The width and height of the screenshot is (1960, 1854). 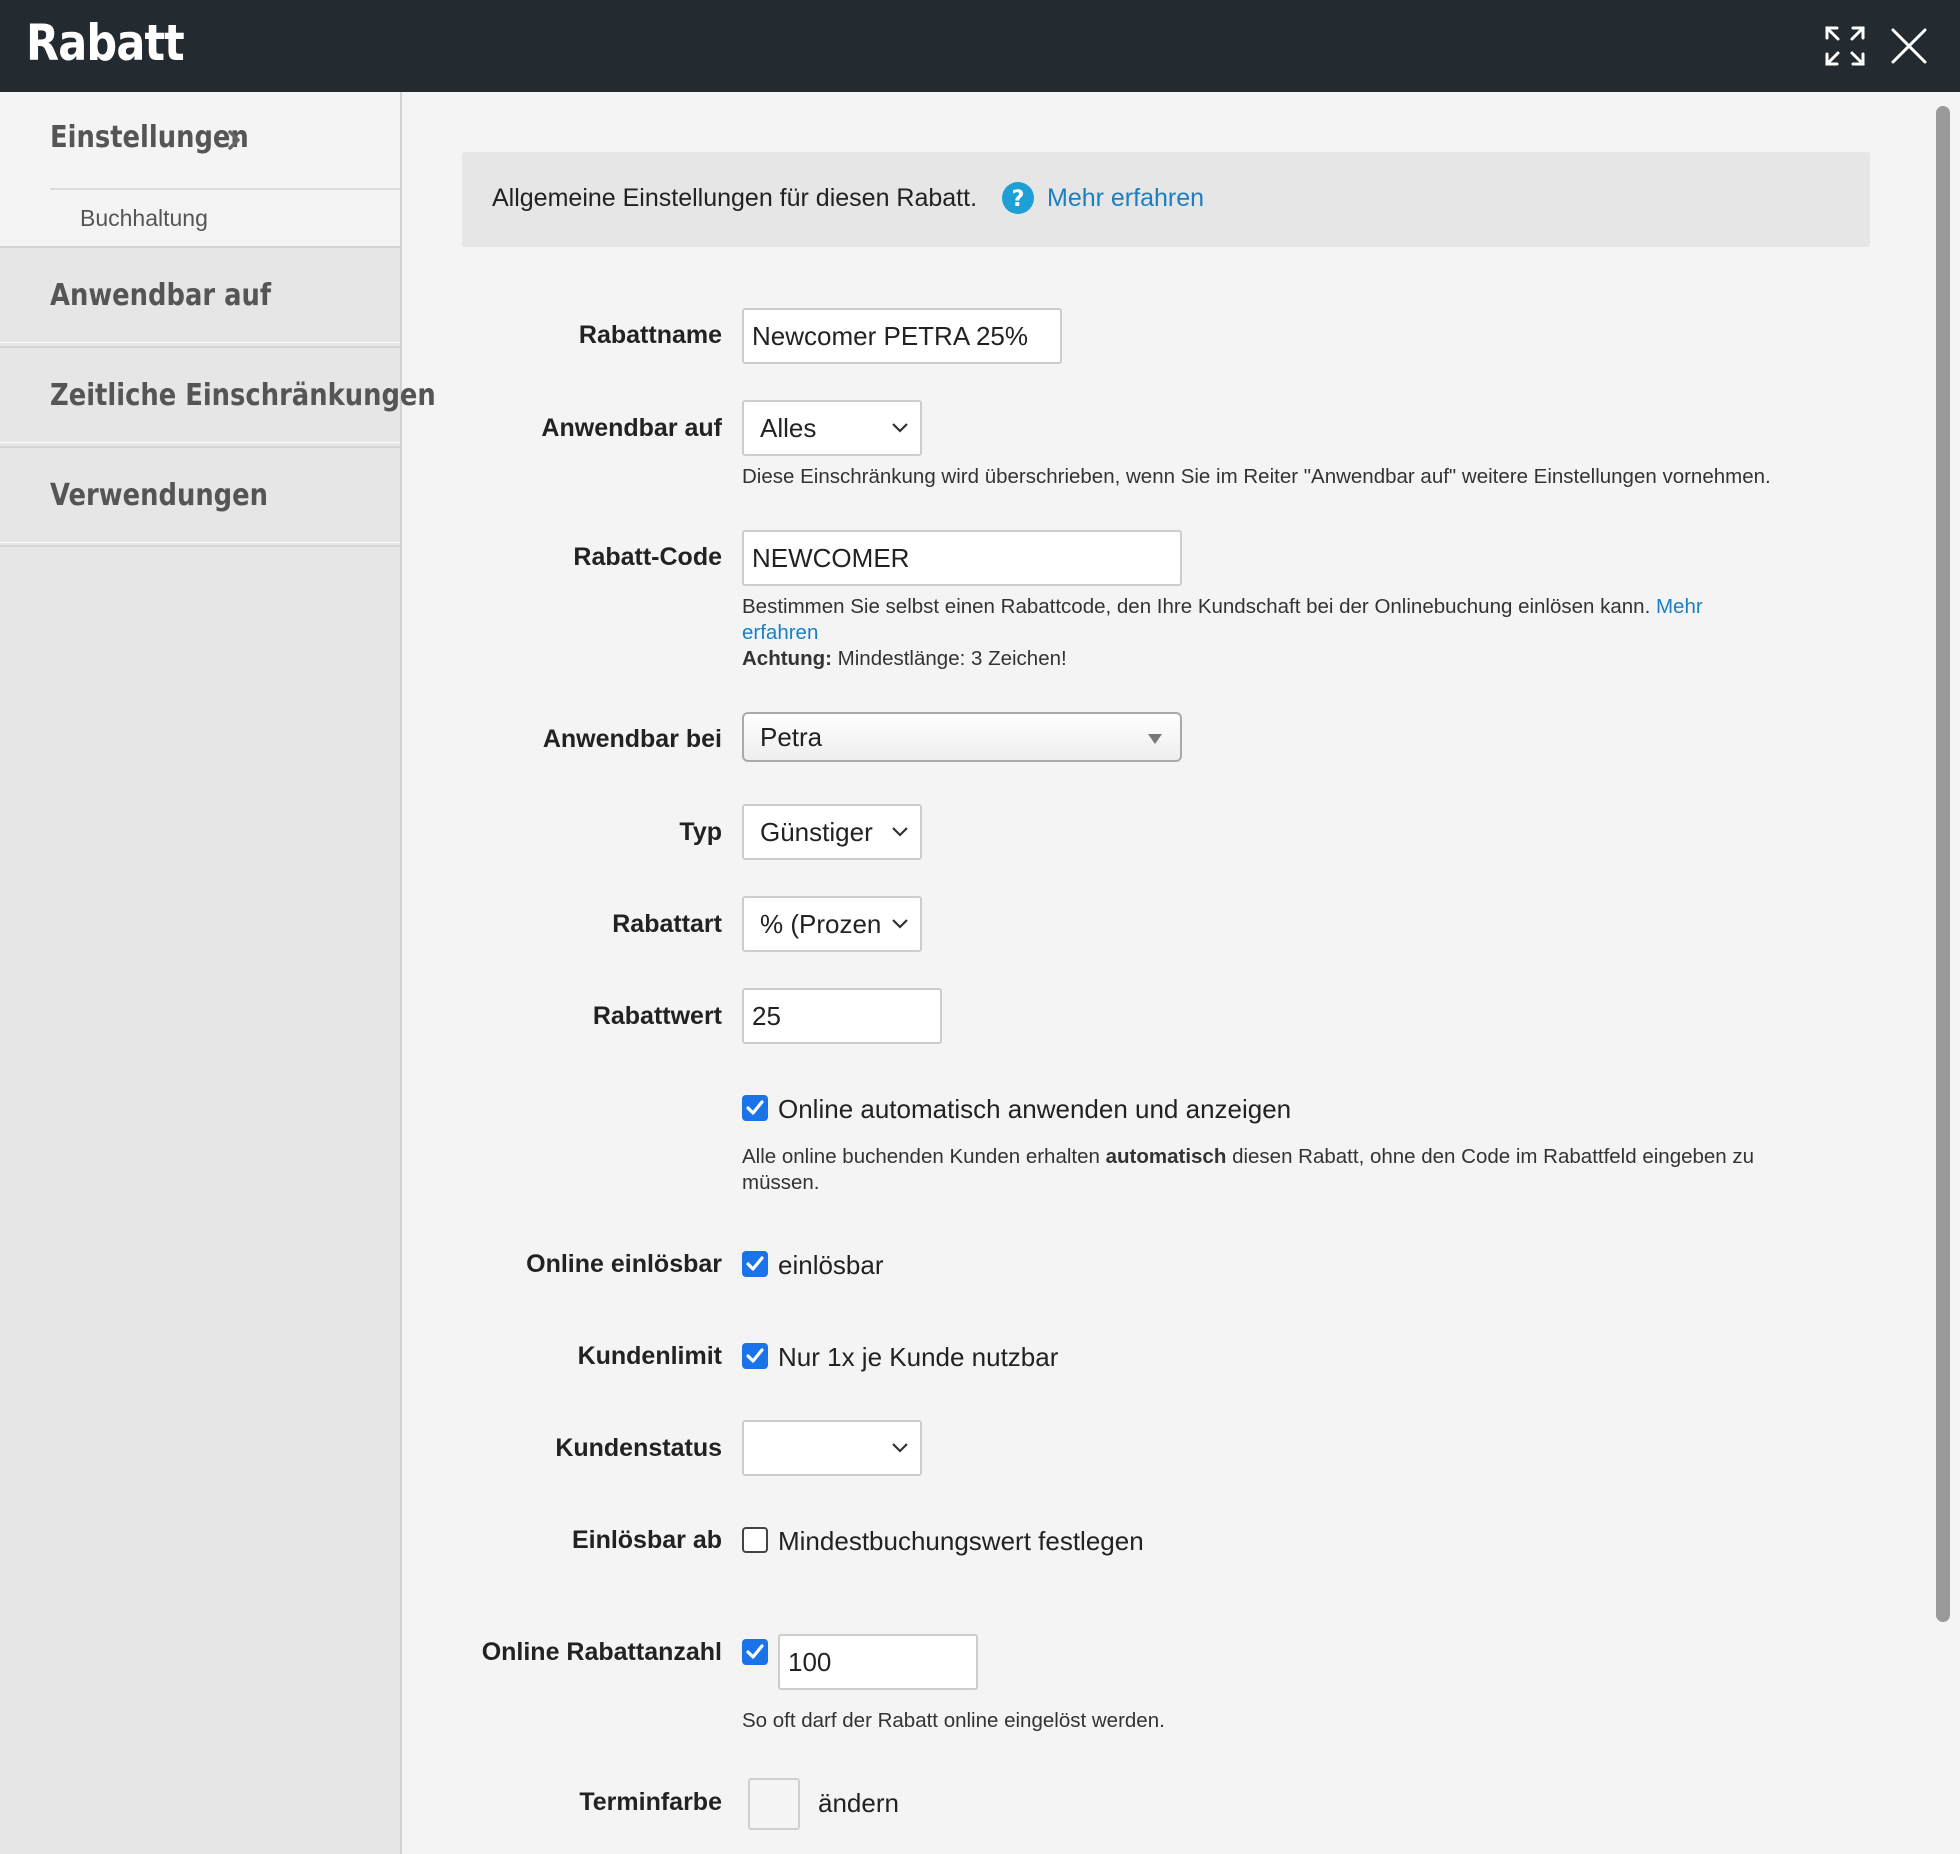 What do you see at coordinates (831, 1265) in the screenshot?
I see `online-einloesbar-checkbox-label: einlösbar` at bounding box center [831, 1265].